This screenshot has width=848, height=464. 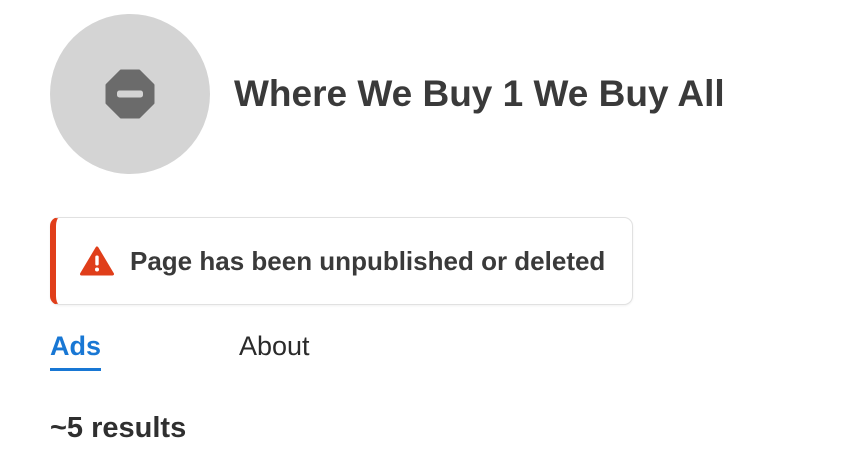 I want to click on unpublished-alert: Page has been unpublished or deleted, so click(x=341, y=261).